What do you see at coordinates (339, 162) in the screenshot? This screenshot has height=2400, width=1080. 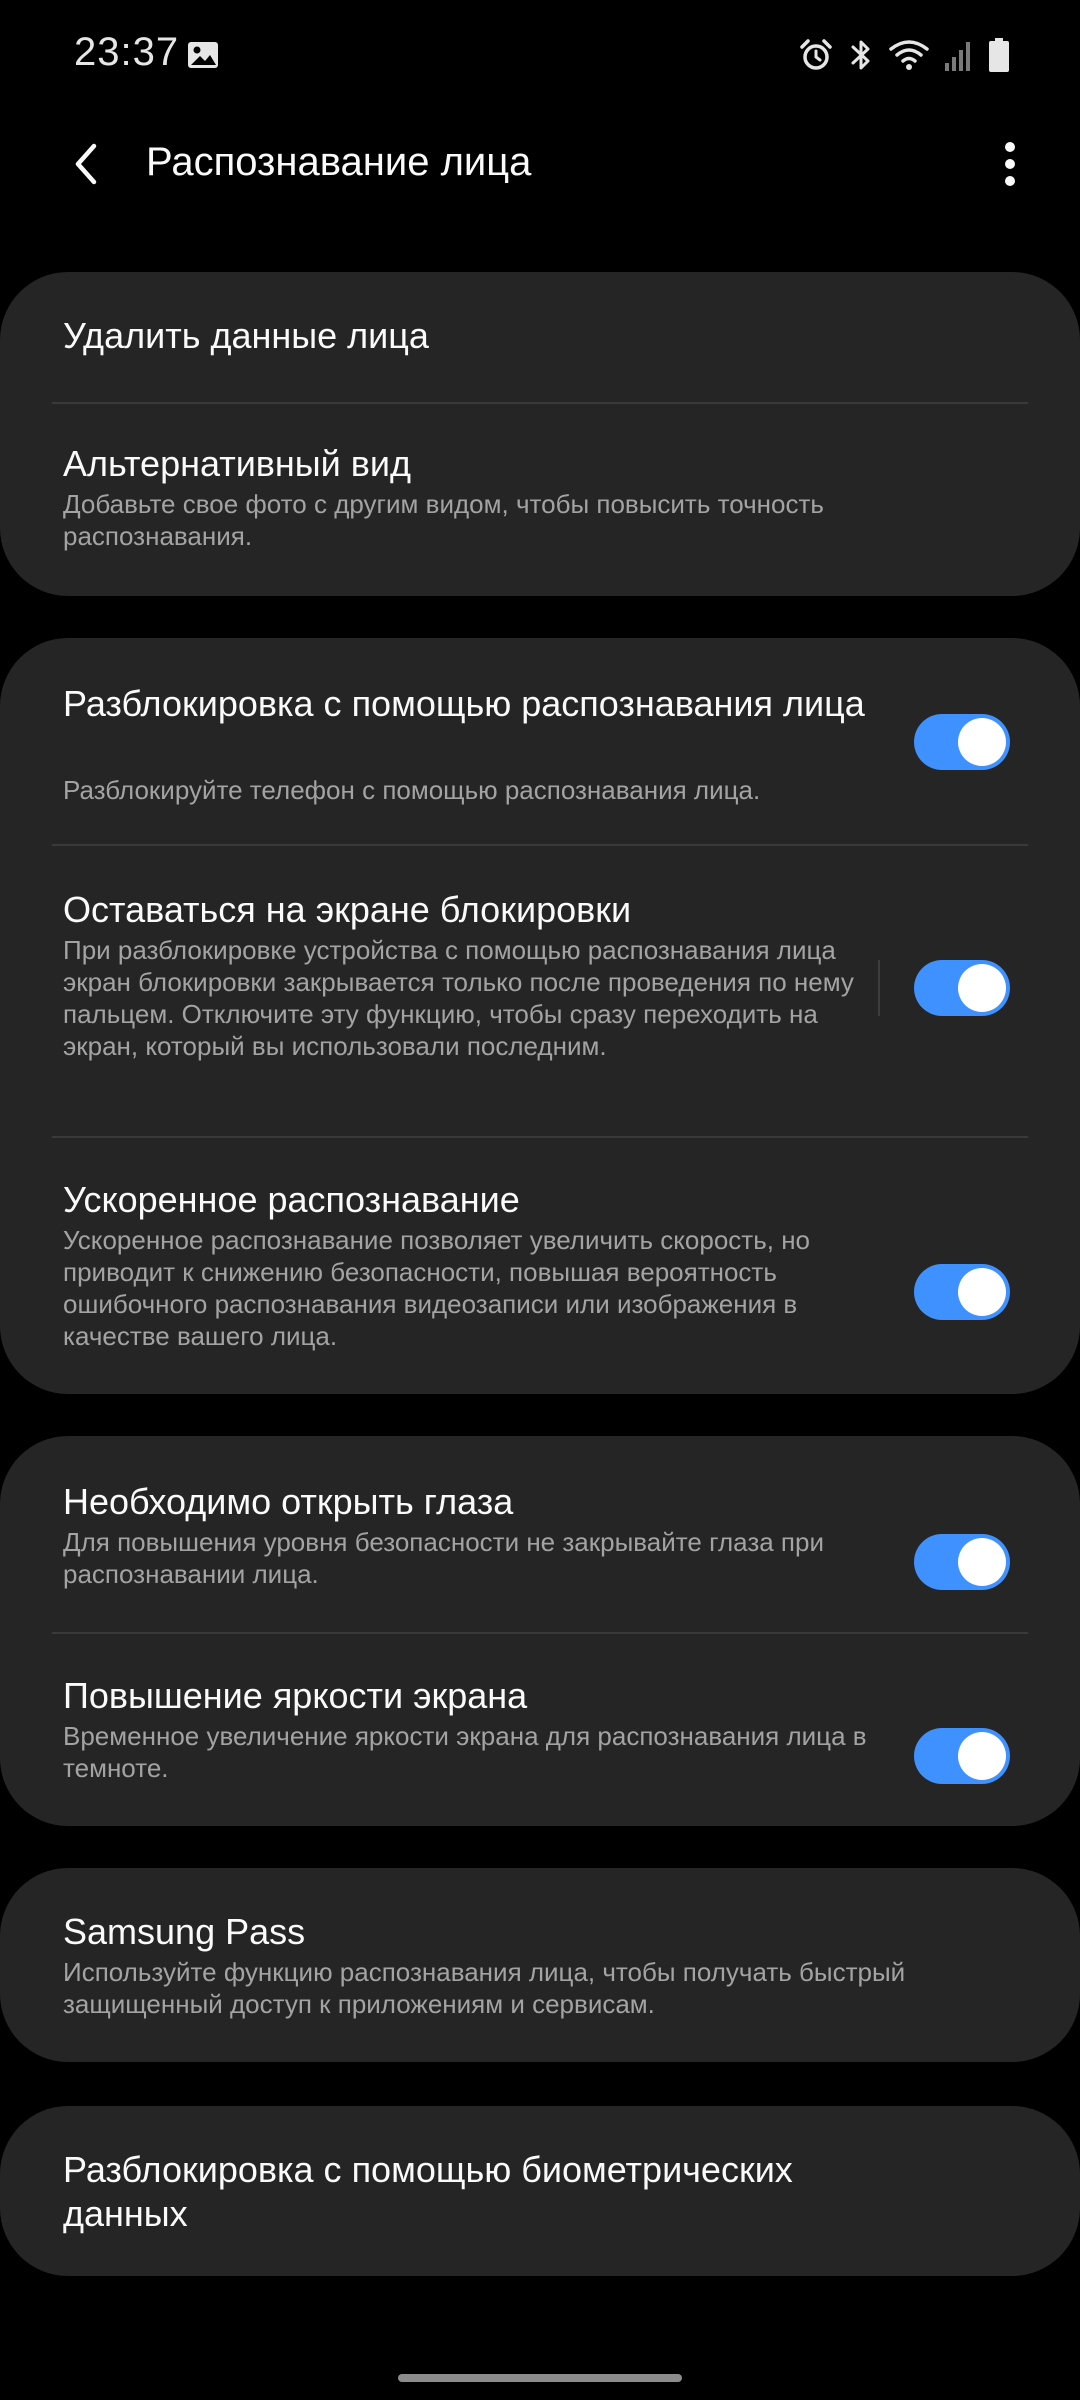 I see `page-title: Распознавание лица` at bounding box center [339, 162].